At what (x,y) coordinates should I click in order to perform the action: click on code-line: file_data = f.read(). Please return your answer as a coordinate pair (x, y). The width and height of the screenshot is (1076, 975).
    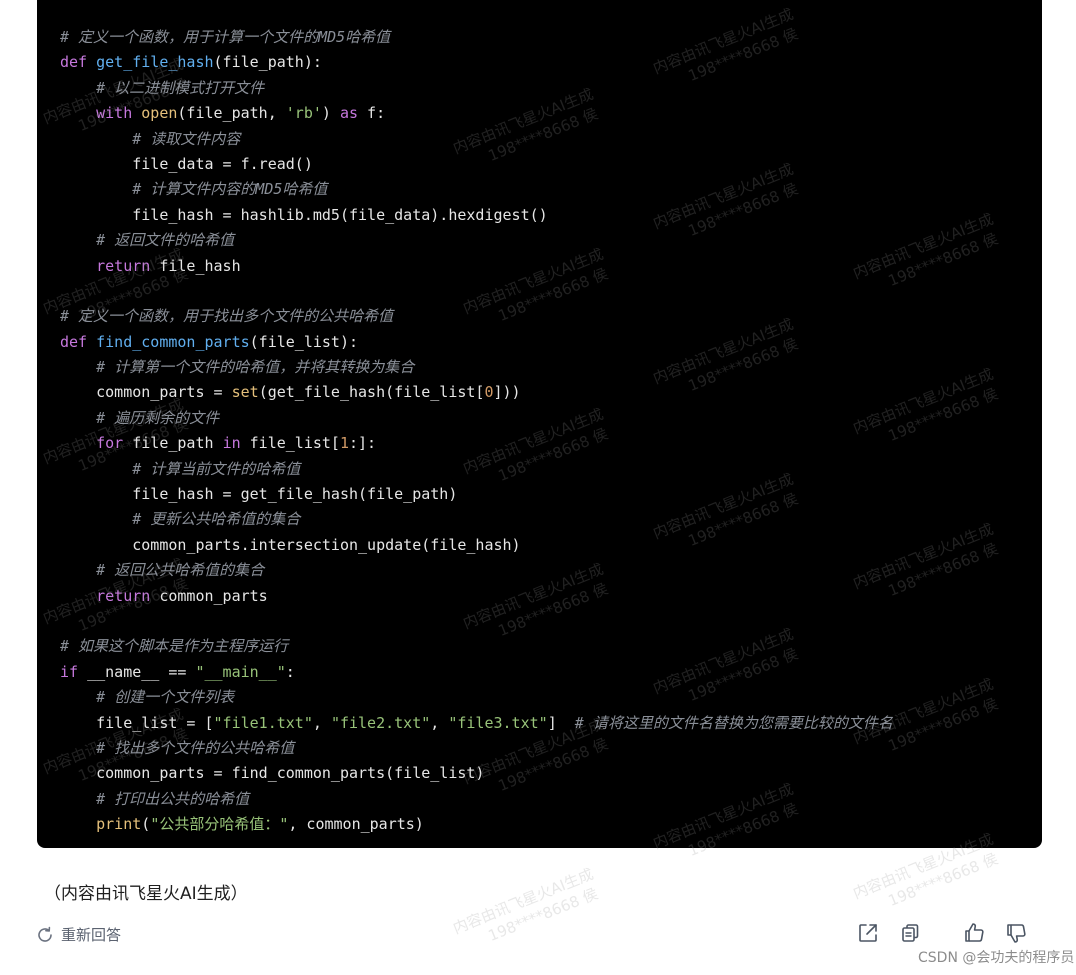
    Looking at the image, I should click on (539, 164).